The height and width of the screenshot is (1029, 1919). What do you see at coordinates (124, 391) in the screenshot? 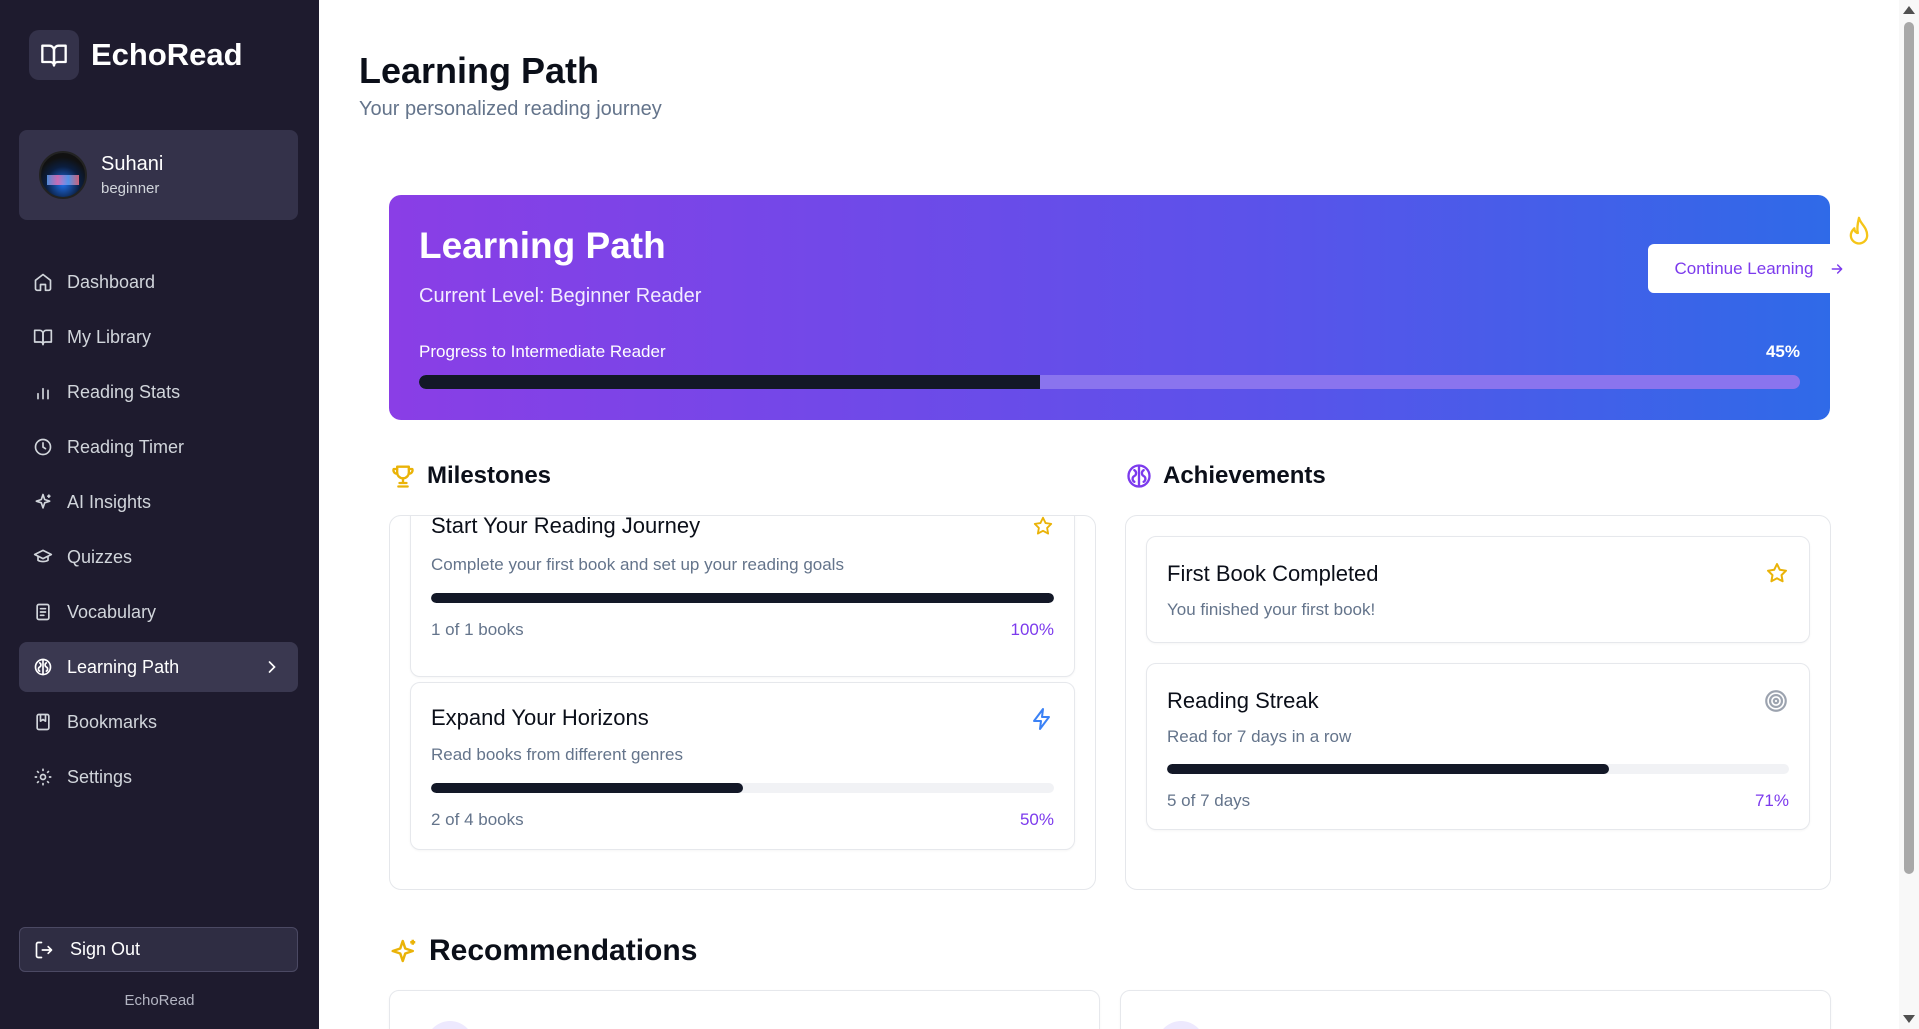
I see `sidebar-item-label: Reading Stats` at bounding box center [124, 391].